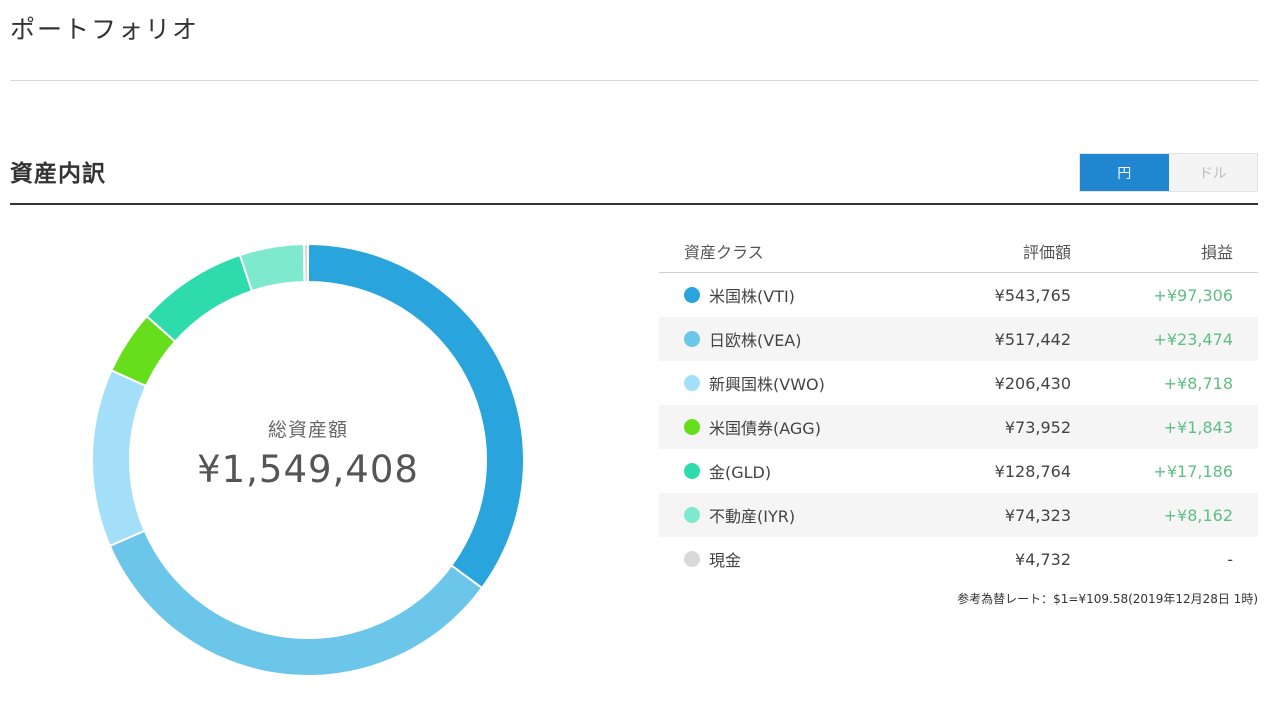 This screenshot has width=1280, height=721. I want to click on asset-name: 現金, so click(725, 560).